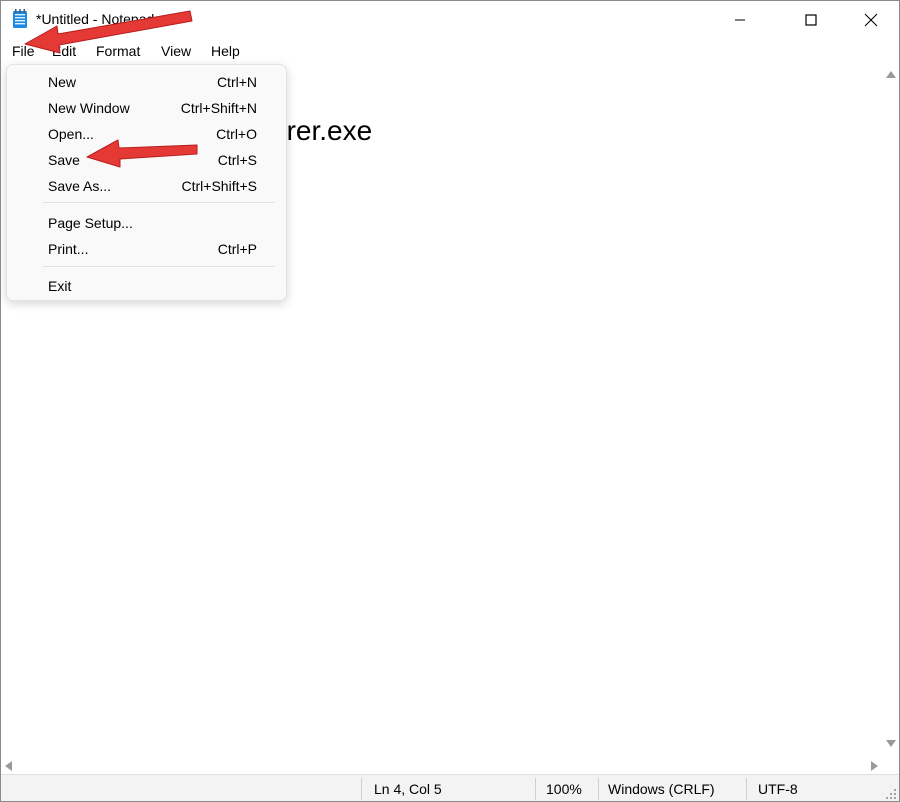 The width and height of the screenshot is (900, 802). Describe the element at coordinates (661, 789) in the screenshot. I see `status-line-ending: Windows (CRLF)` at that location.